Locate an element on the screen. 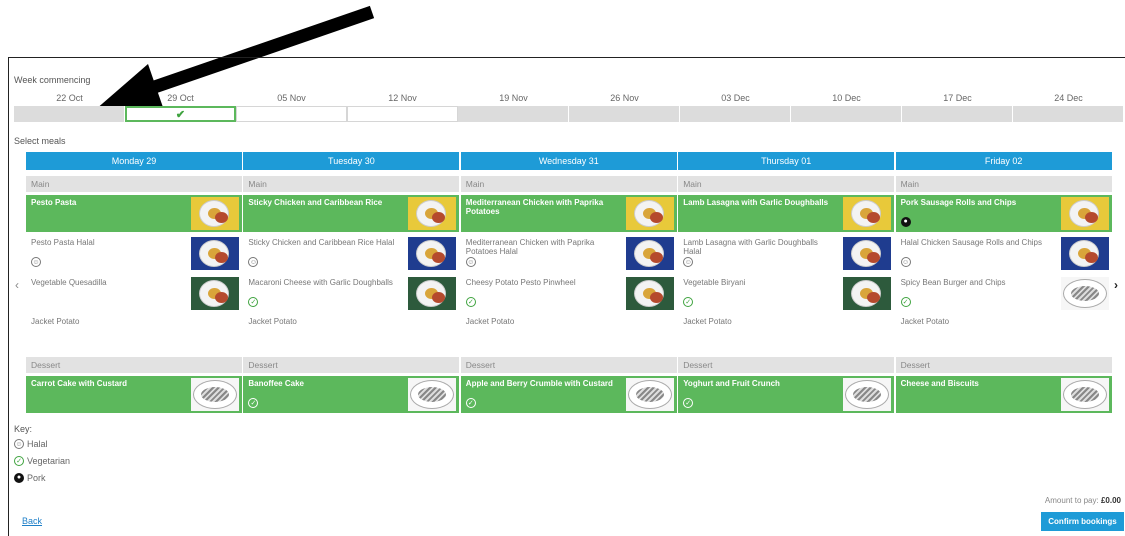 This screenshot has height=536, width=1125. week-date-label: 03 Dec is located at coordinates (735, 98).